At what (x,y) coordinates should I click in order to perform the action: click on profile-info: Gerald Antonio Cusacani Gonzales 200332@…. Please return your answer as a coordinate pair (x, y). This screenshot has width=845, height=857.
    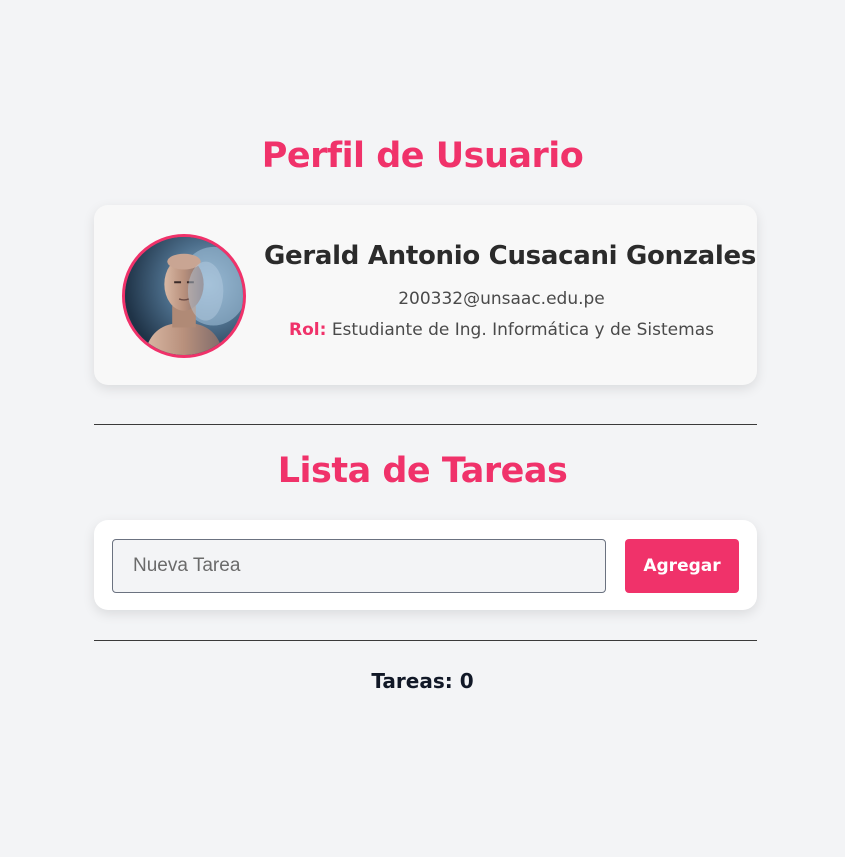
    Looking at the image, I should click on (510, 290).